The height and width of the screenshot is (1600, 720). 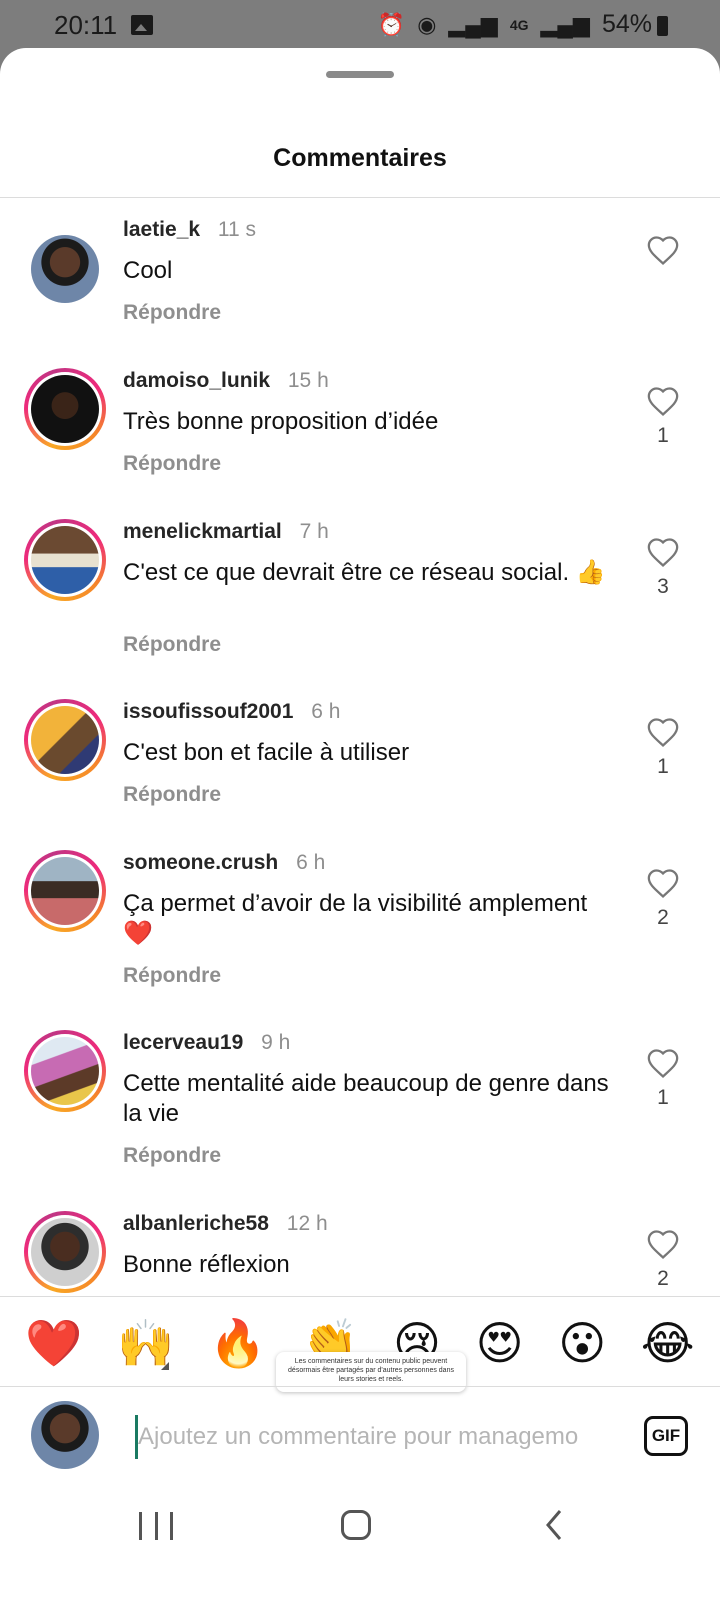 What do you see at coordinates (206, 1264) in the screenshot?
I see `comment-text: Bonne réflexion` at bounding box center [206, 1264].